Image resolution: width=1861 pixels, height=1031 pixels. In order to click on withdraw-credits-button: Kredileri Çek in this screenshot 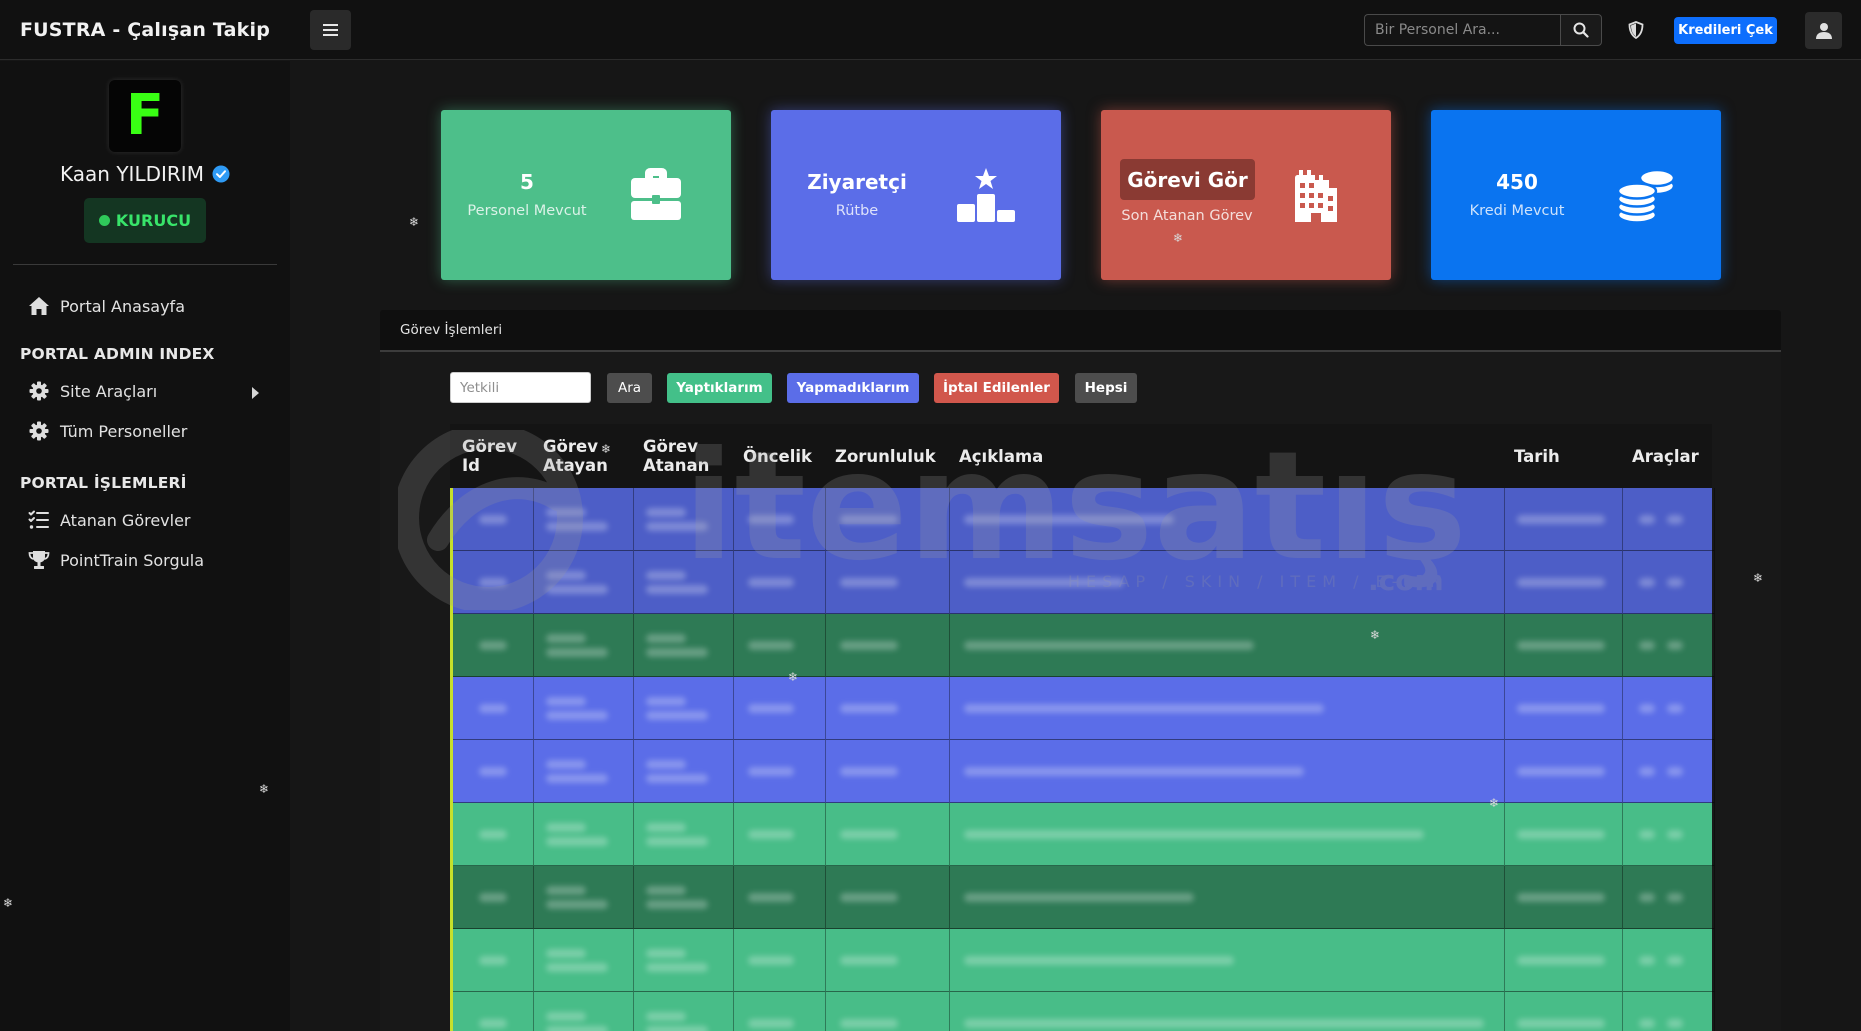, I will do `click(1725, 30)`.